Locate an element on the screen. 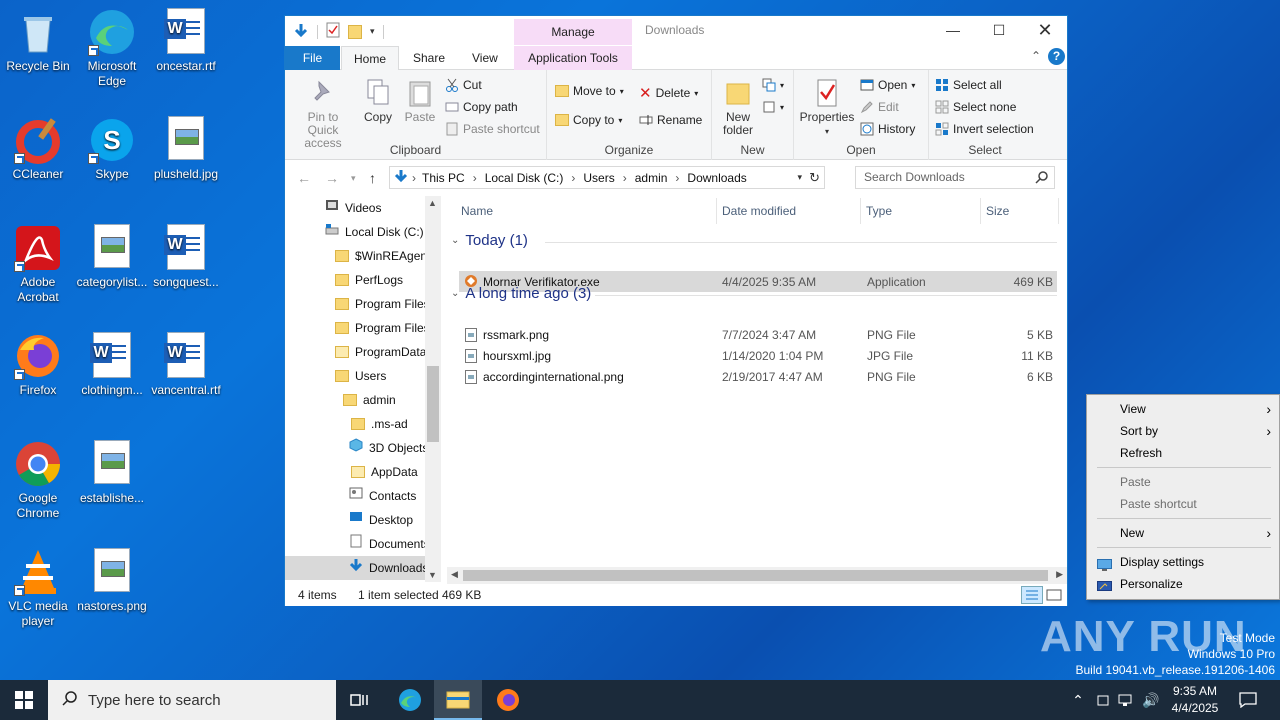 Image resolution: width=1280 pixels, height=720 pixels. up-button: ↑ is located at coordinates (372, 178).